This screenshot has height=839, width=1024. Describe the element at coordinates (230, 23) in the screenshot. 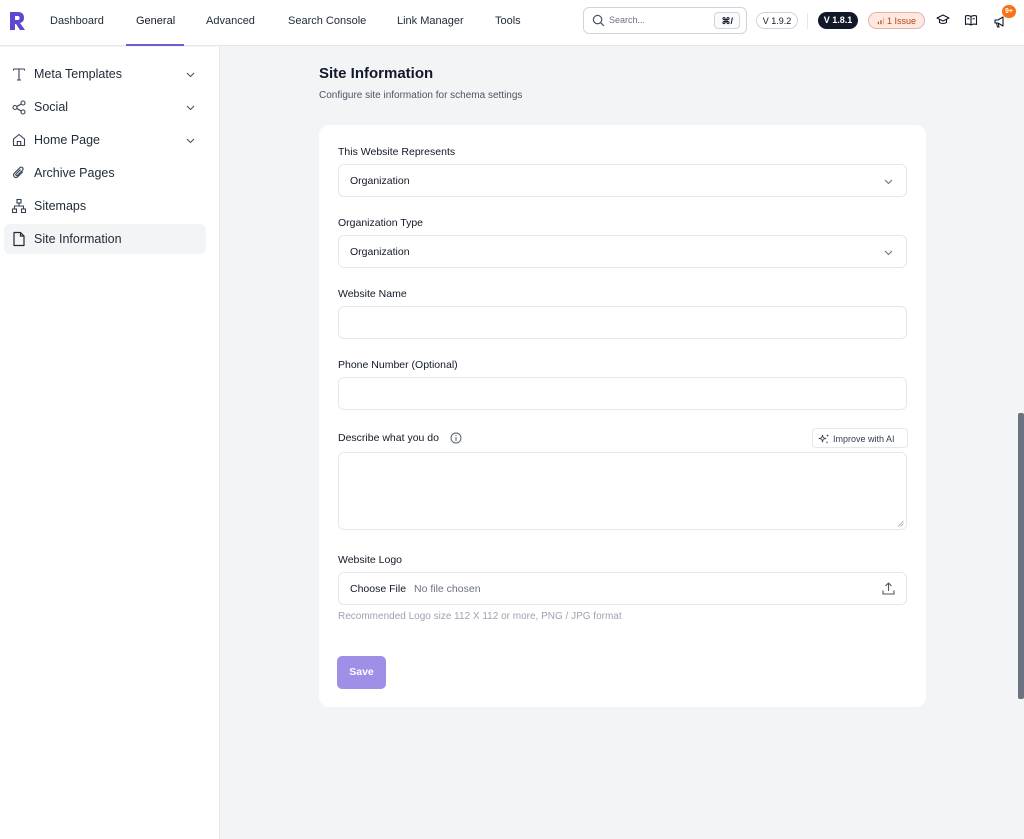

I see `tab-advanced: Advanced` at that location.